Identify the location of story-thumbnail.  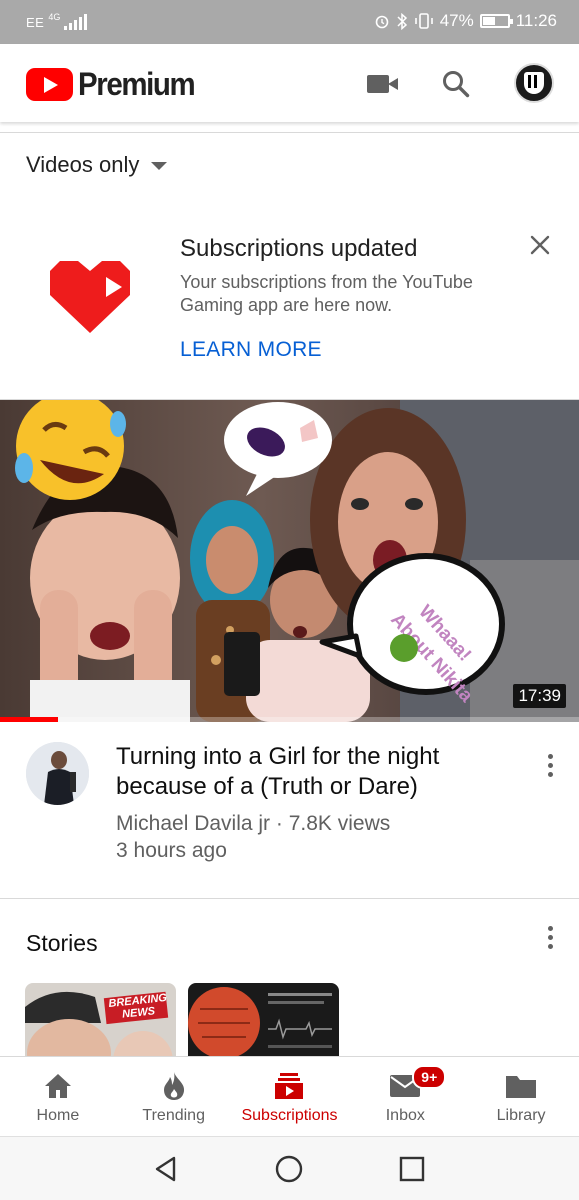
(263, 1020).